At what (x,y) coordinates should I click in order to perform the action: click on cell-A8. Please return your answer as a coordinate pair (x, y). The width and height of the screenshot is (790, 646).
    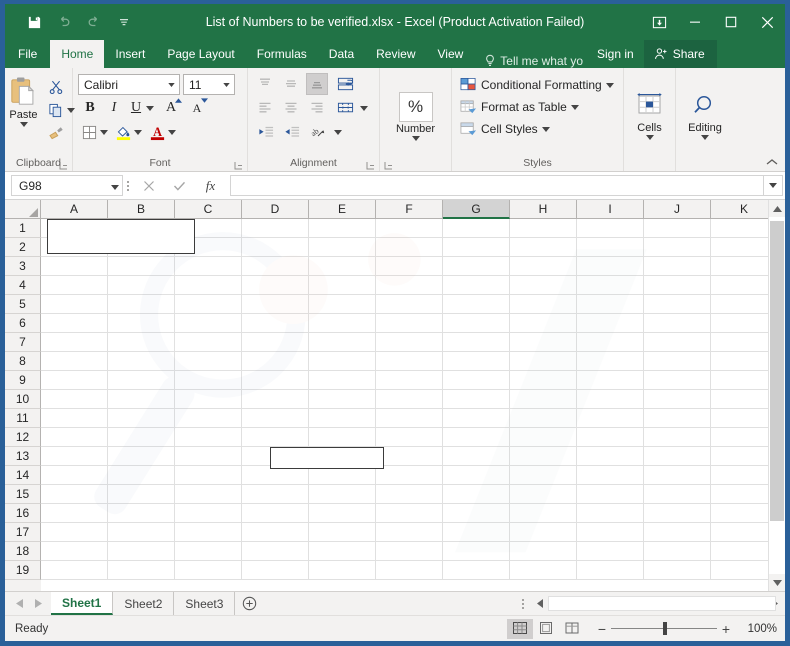
    Looking at the image, I should click on (74, 361).